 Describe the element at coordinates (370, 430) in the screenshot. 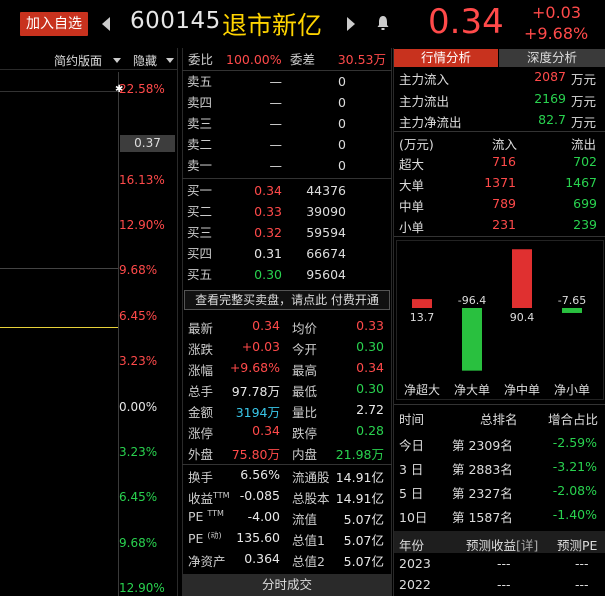

I see `limit-down-value: 0.28` at that location.